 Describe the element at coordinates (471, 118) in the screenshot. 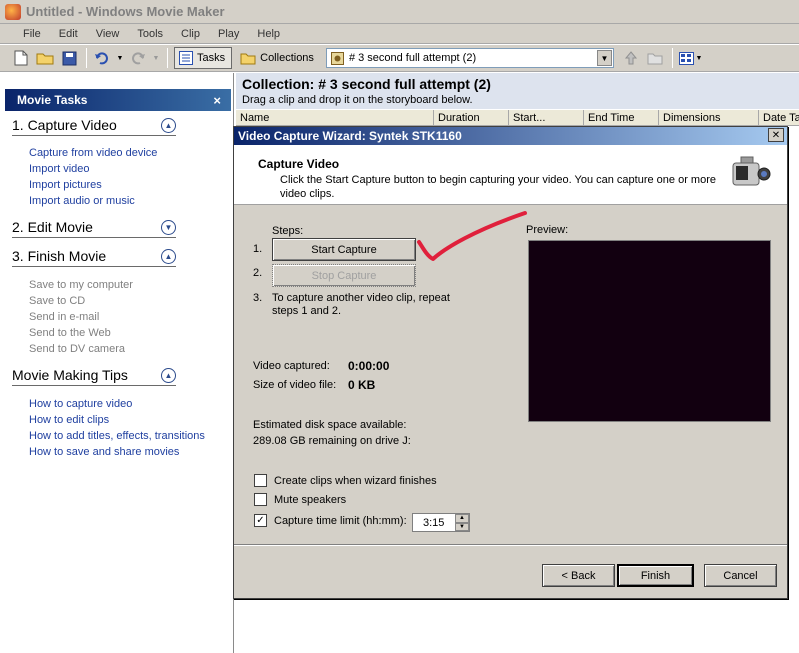

I see `column-header-duration: Duration` at that location.